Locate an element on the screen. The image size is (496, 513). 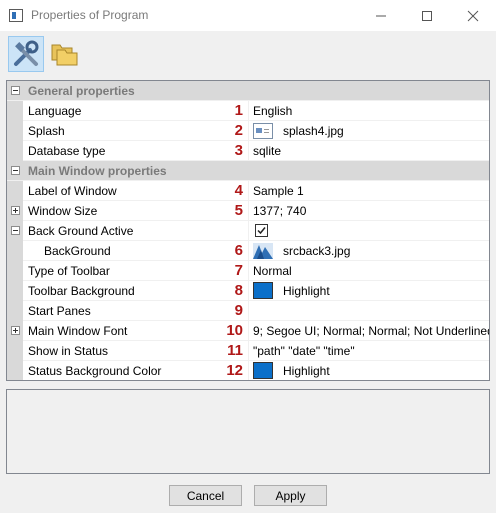
number-label: 3 is located at coordinates (238, 150).